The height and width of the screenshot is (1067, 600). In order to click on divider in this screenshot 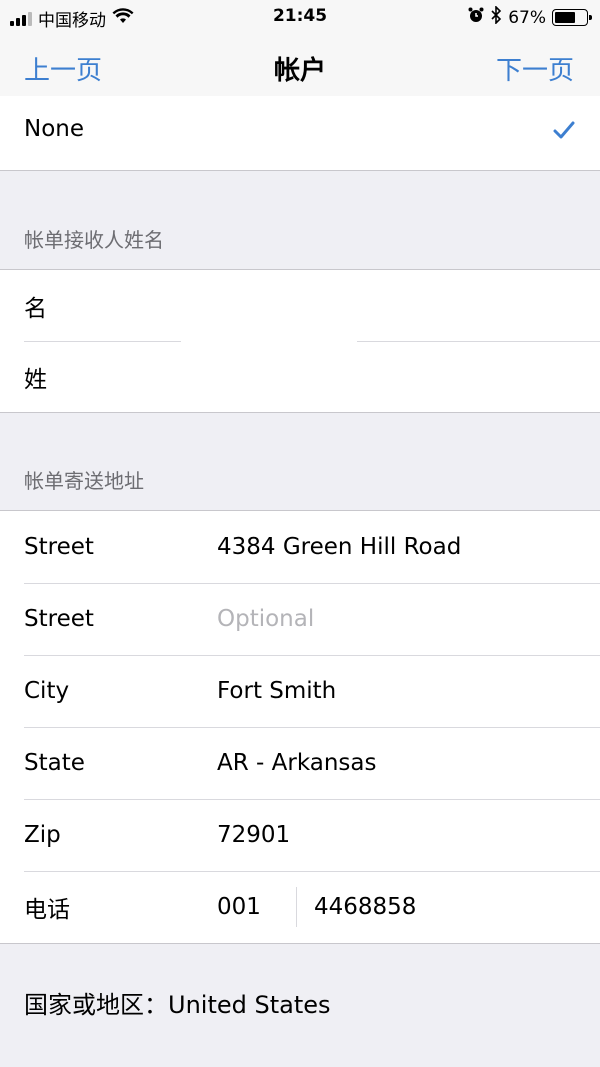, I will do `click(296, 907)`.